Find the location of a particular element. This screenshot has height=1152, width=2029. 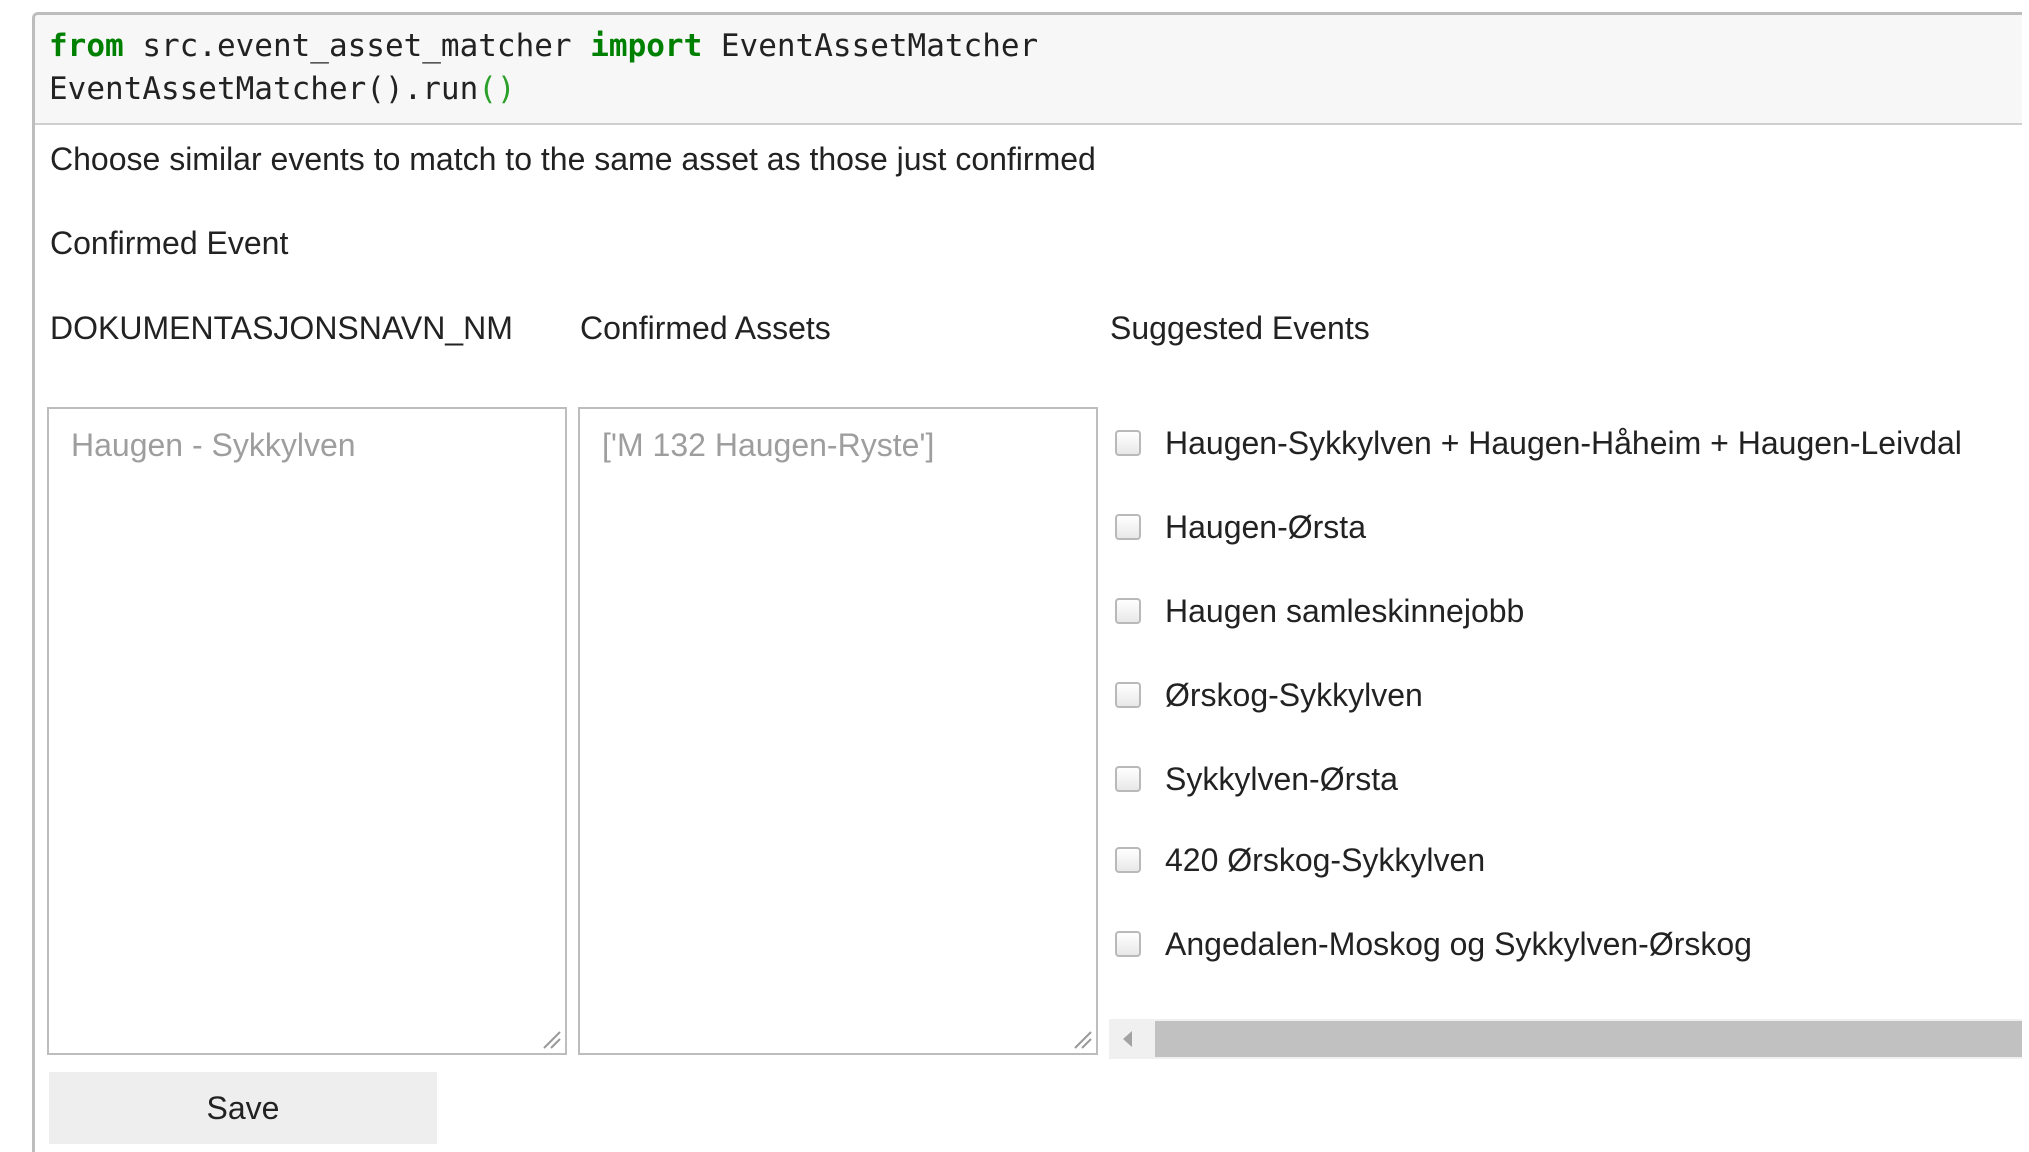

event-label: 420 Ørskog-Sykkylven is located at coordinates (1325, 859).